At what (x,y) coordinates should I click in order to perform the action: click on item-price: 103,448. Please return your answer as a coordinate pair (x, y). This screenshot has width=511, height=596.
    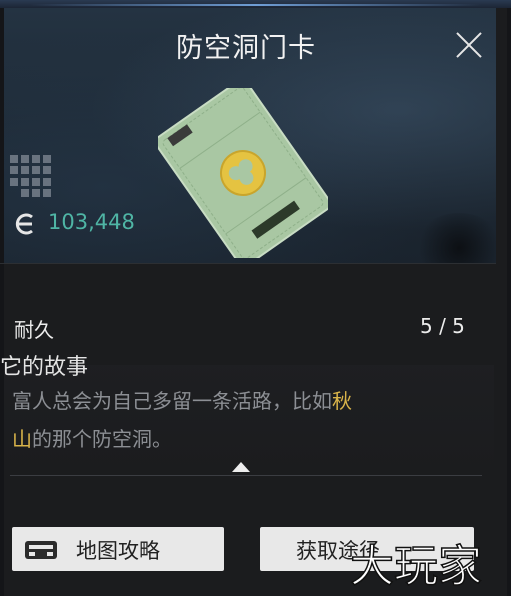
    Looking at the image, I should click on (91, 222).